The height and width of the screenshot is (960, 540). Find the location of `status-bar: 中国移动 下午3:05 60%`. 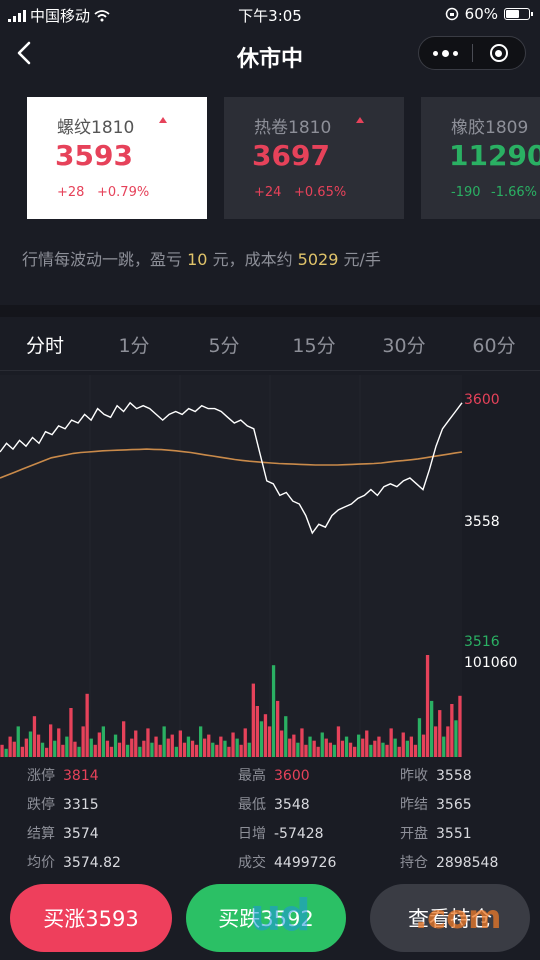

status-bar: 中国移动 下午3:05 60% is located at coordinates (270, 14).